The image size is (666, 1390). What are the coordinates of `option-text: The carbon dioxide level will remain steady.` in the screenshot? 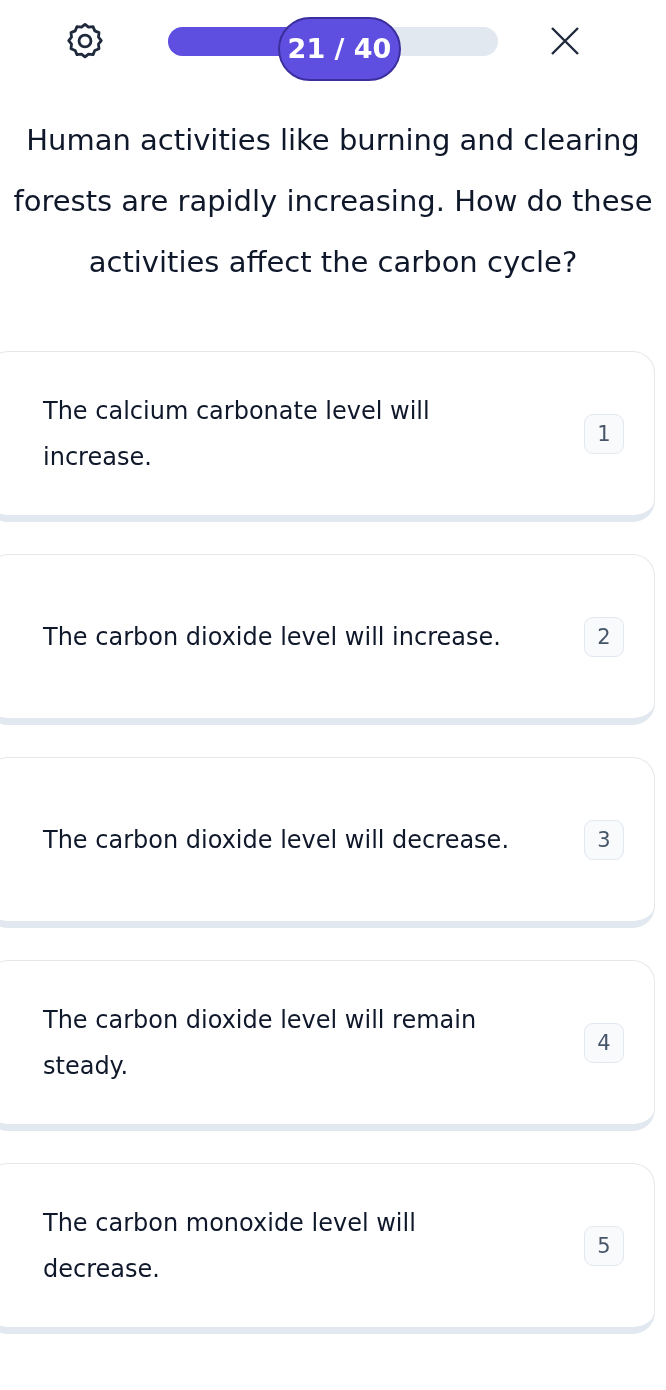 It's located at (260, 1043).